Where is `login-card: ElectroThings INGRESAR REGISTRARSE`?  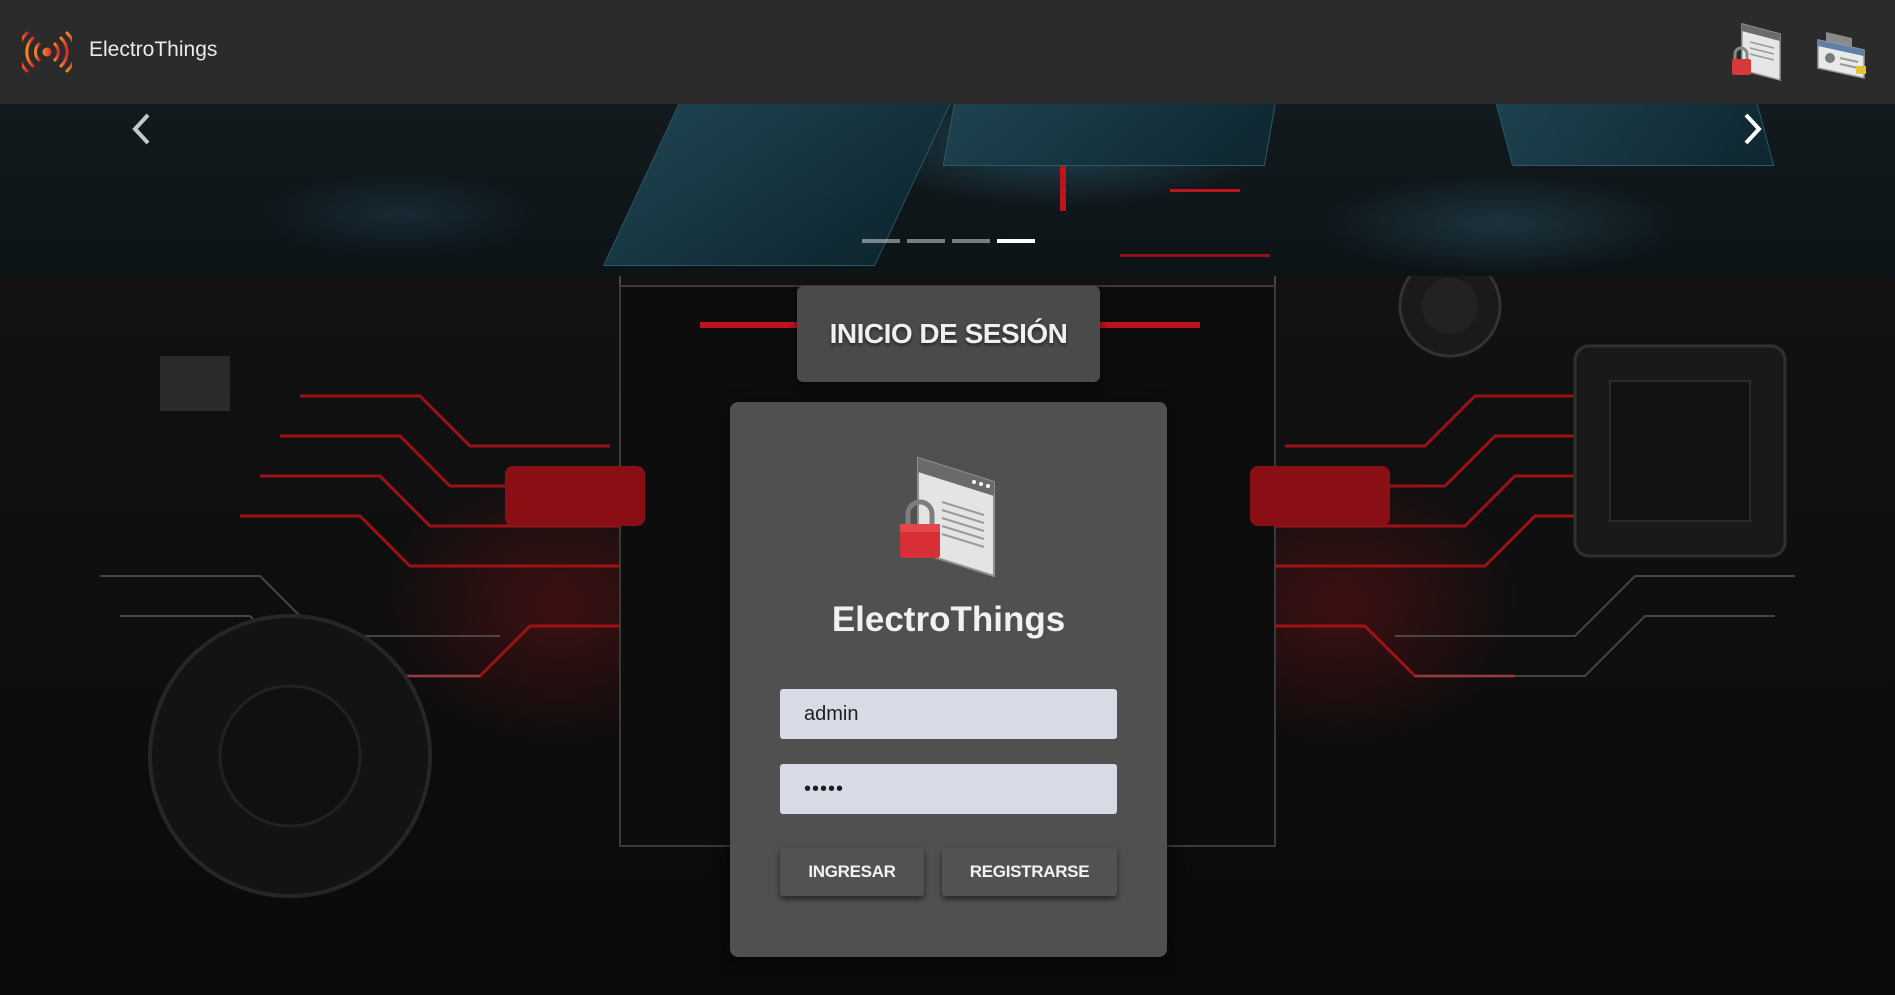
login-card: ElectroThings INGRESAR REGISTRARSE is located at coordinates (948, 679).